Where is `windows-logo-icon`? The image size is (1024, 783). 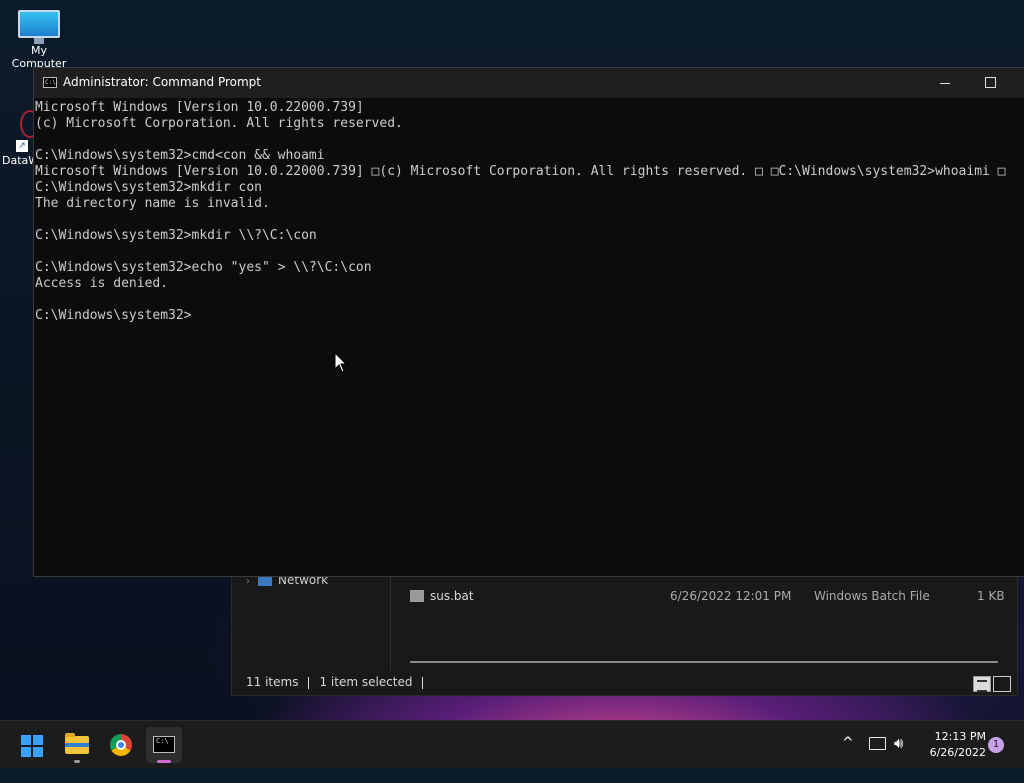
windows-logo-icon is located at coordinates (32, 746).